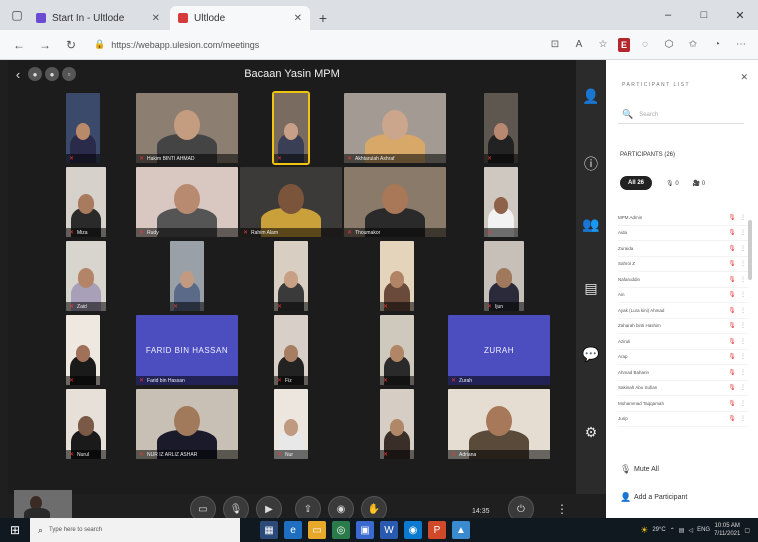  What do you see at coordinates (19, 45) in the screenshot?
I see `back-icon: ←` at bounding box center [19, 45].